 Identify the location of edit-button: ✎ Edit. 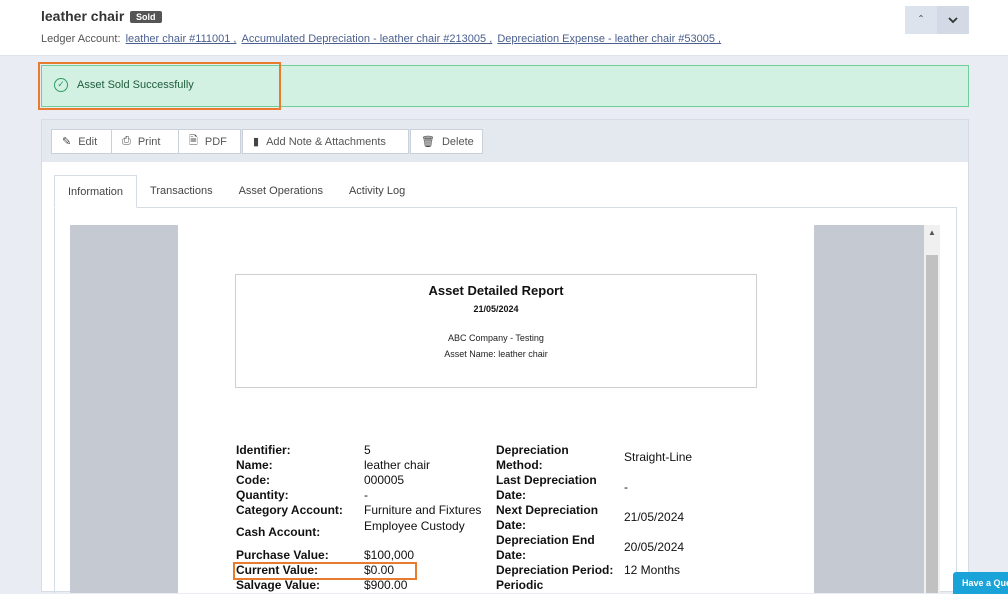
(81, 141).